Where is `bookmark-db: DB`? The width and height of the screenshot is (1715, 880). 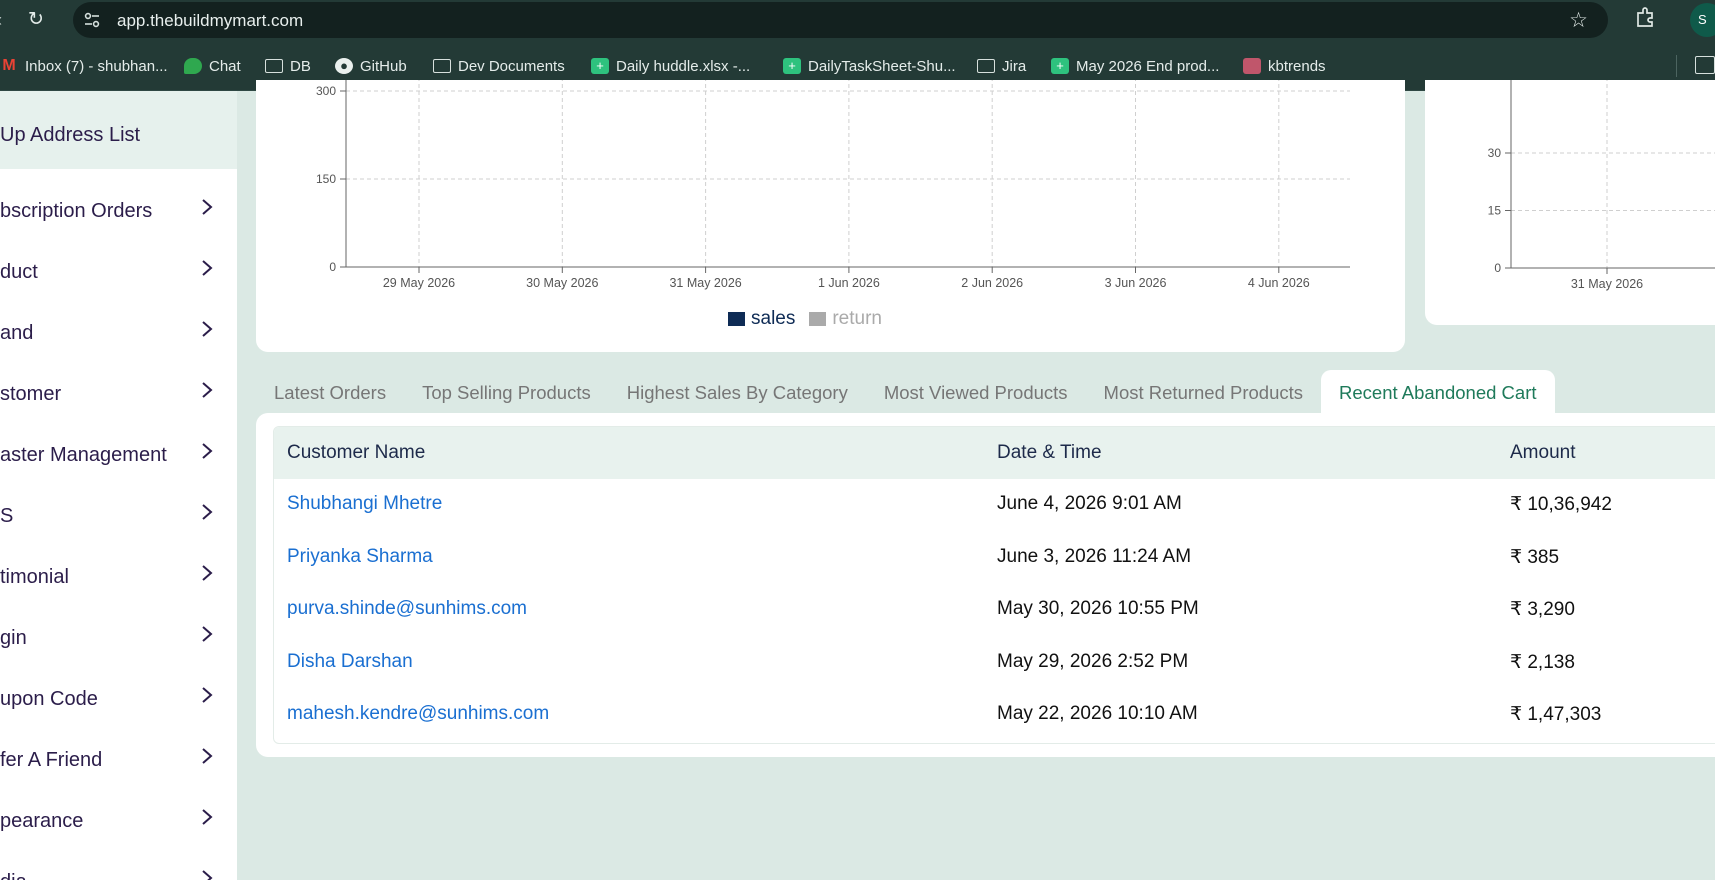 bookmark-db: DB is located at coordinates (288, 66).